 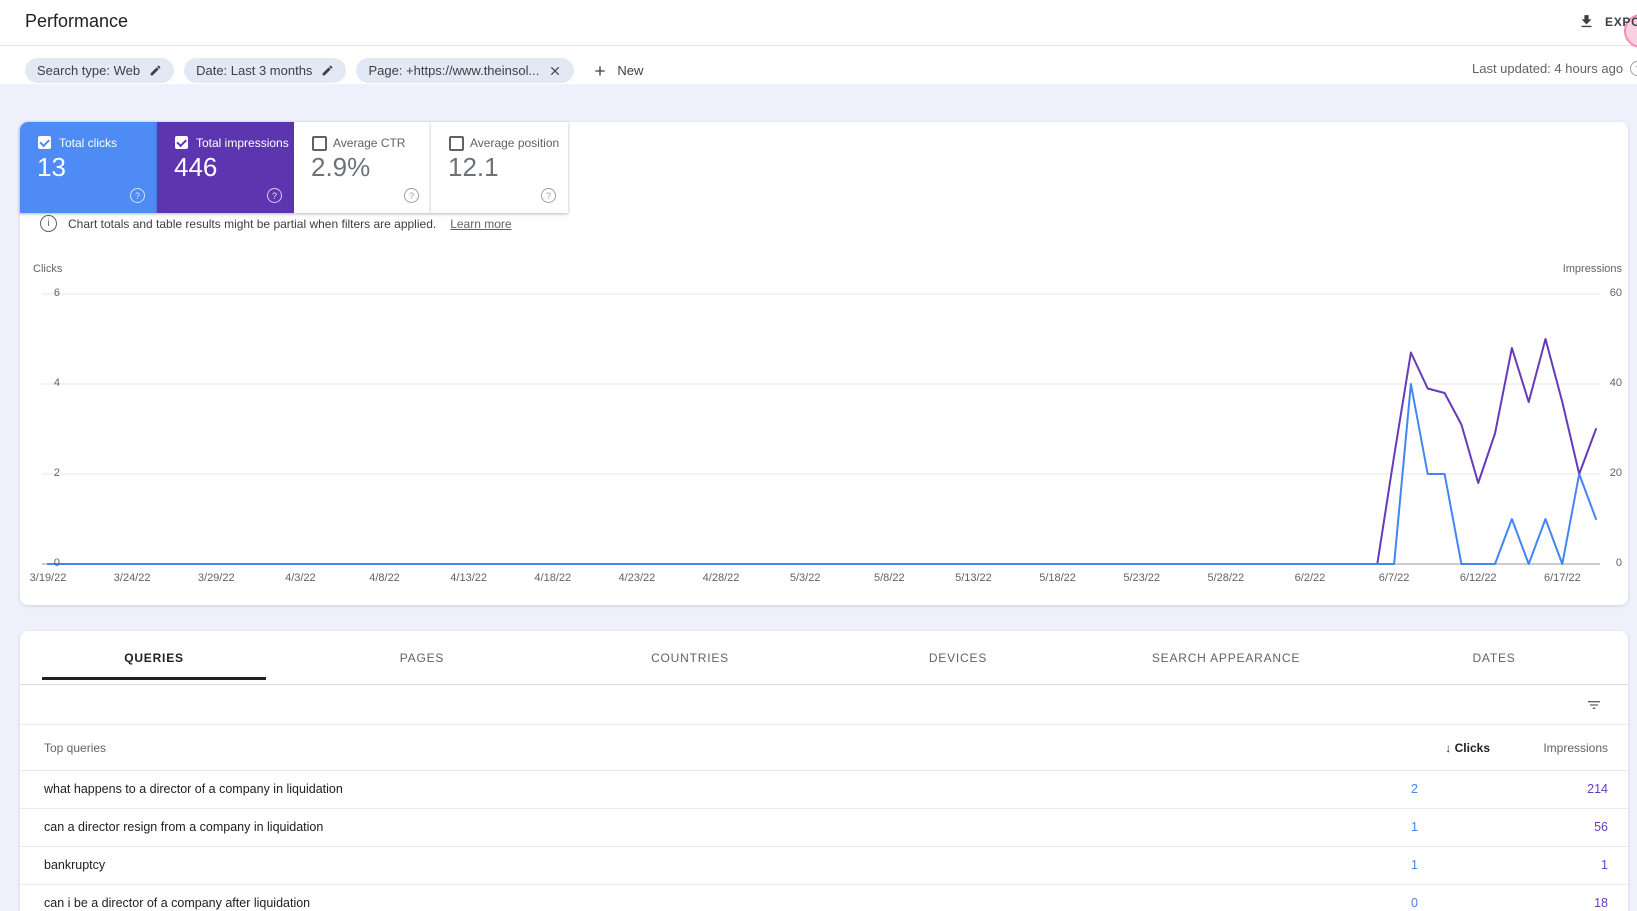 What do you see at coordinates (242, 143) in the screenshot?
I see `metric-label: Total impressions` at bounding box center [242, 143].